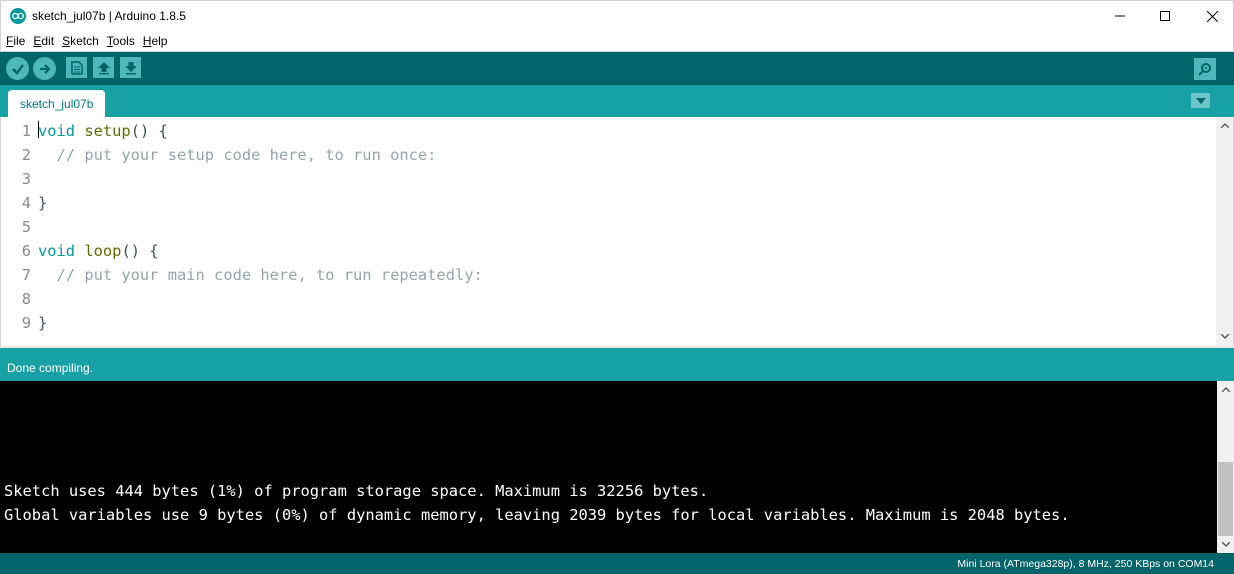 The height and width of the screenshot is (574, 1234). Describe the element at coordinates (26, 299) in the screenshot. I see `line-number: 8` at that location.